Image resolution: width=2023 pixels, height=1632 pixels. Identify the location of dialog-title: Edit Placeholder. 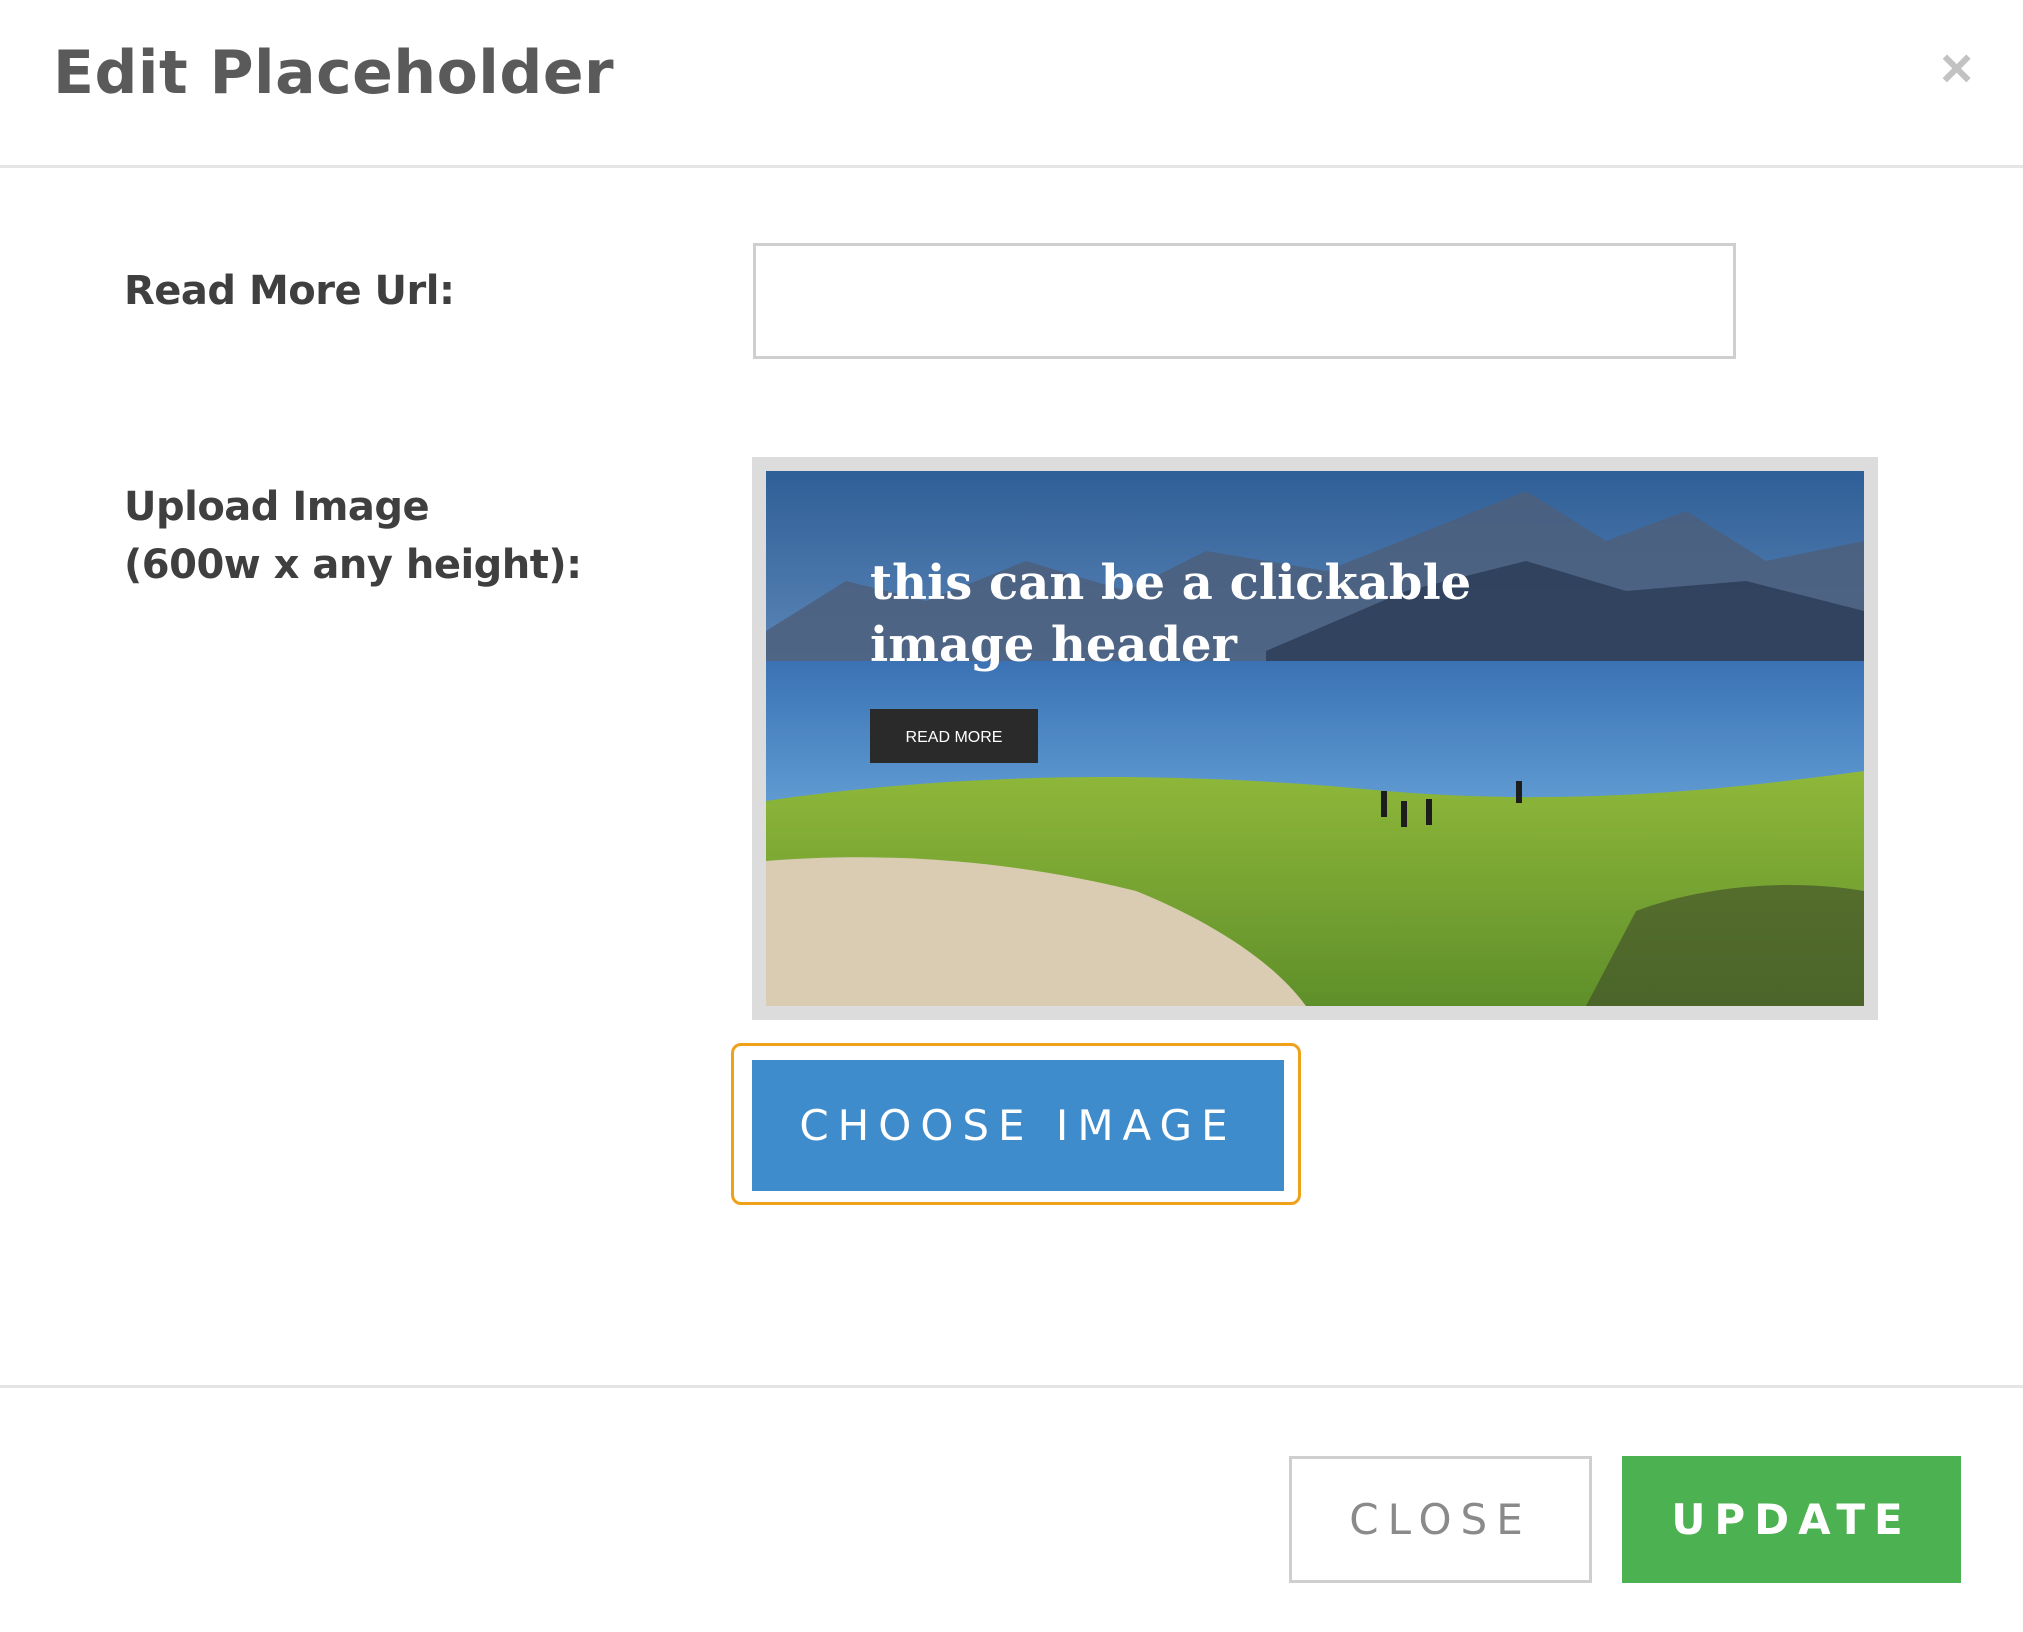
(334, 73).